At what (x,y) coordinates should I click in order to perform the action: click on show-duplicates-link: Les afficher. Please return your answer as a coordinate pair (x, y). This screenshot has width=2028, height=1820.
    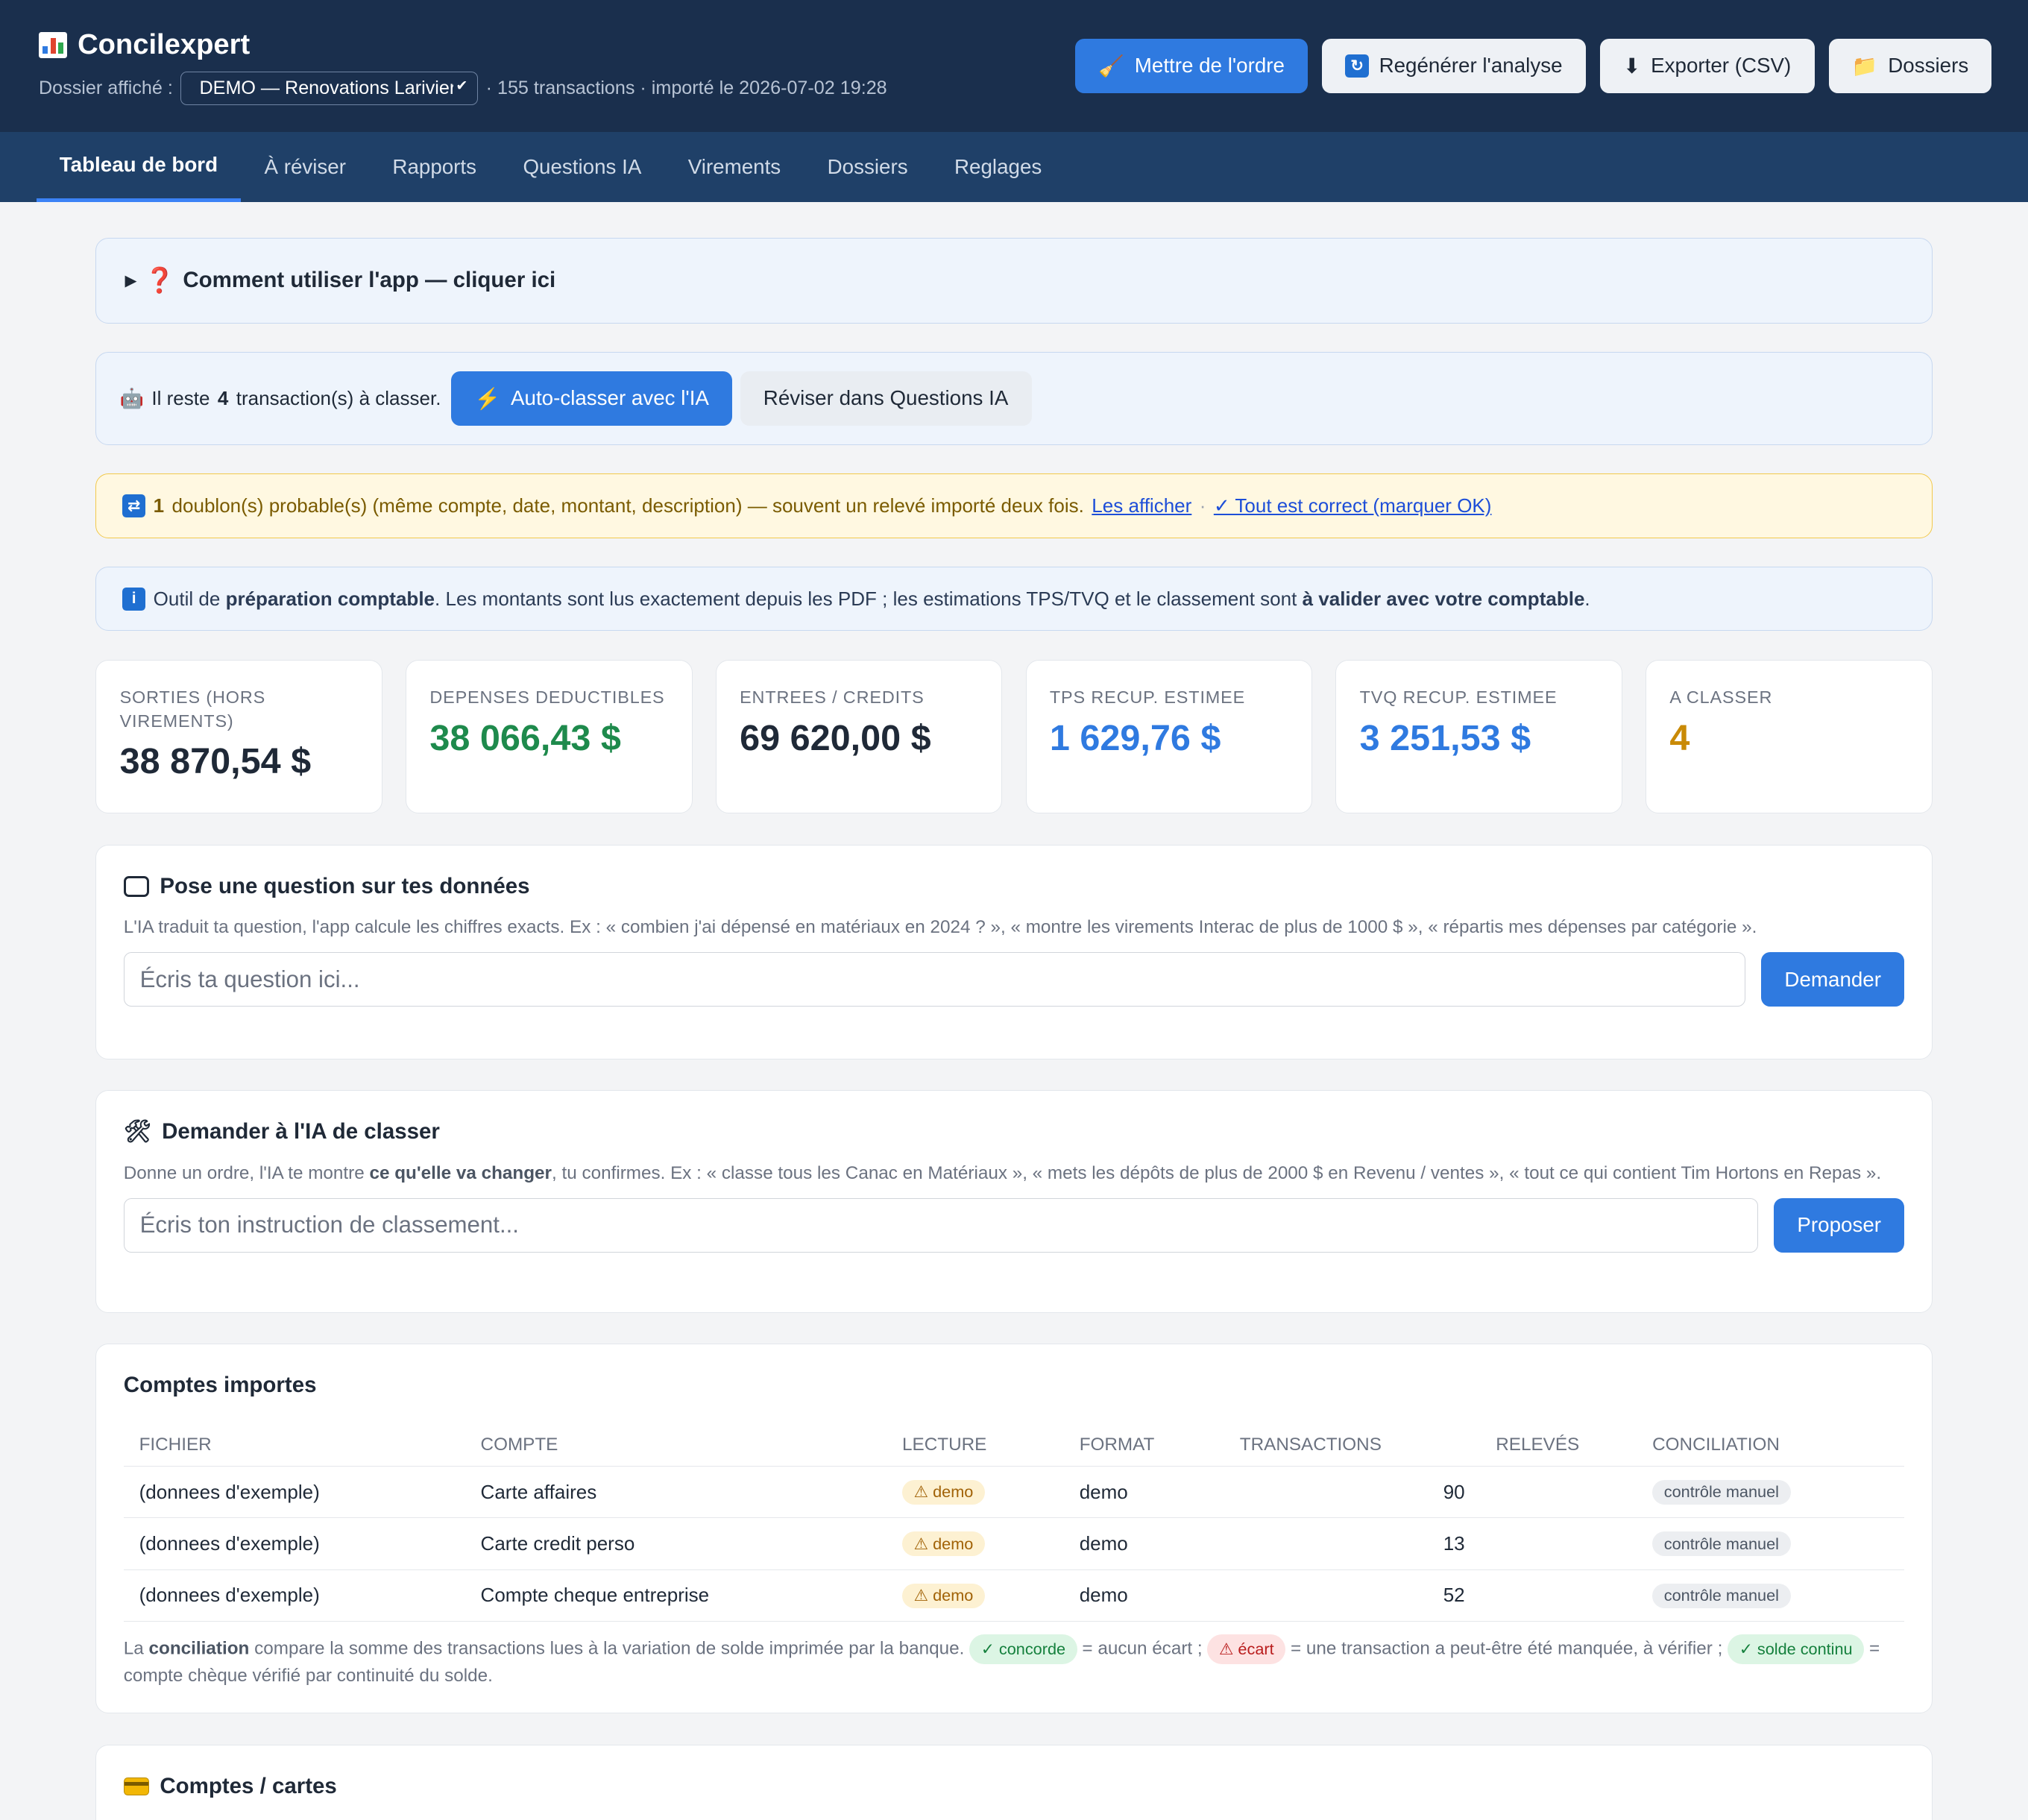
    Looking at the image, I should click on (1141, 505).